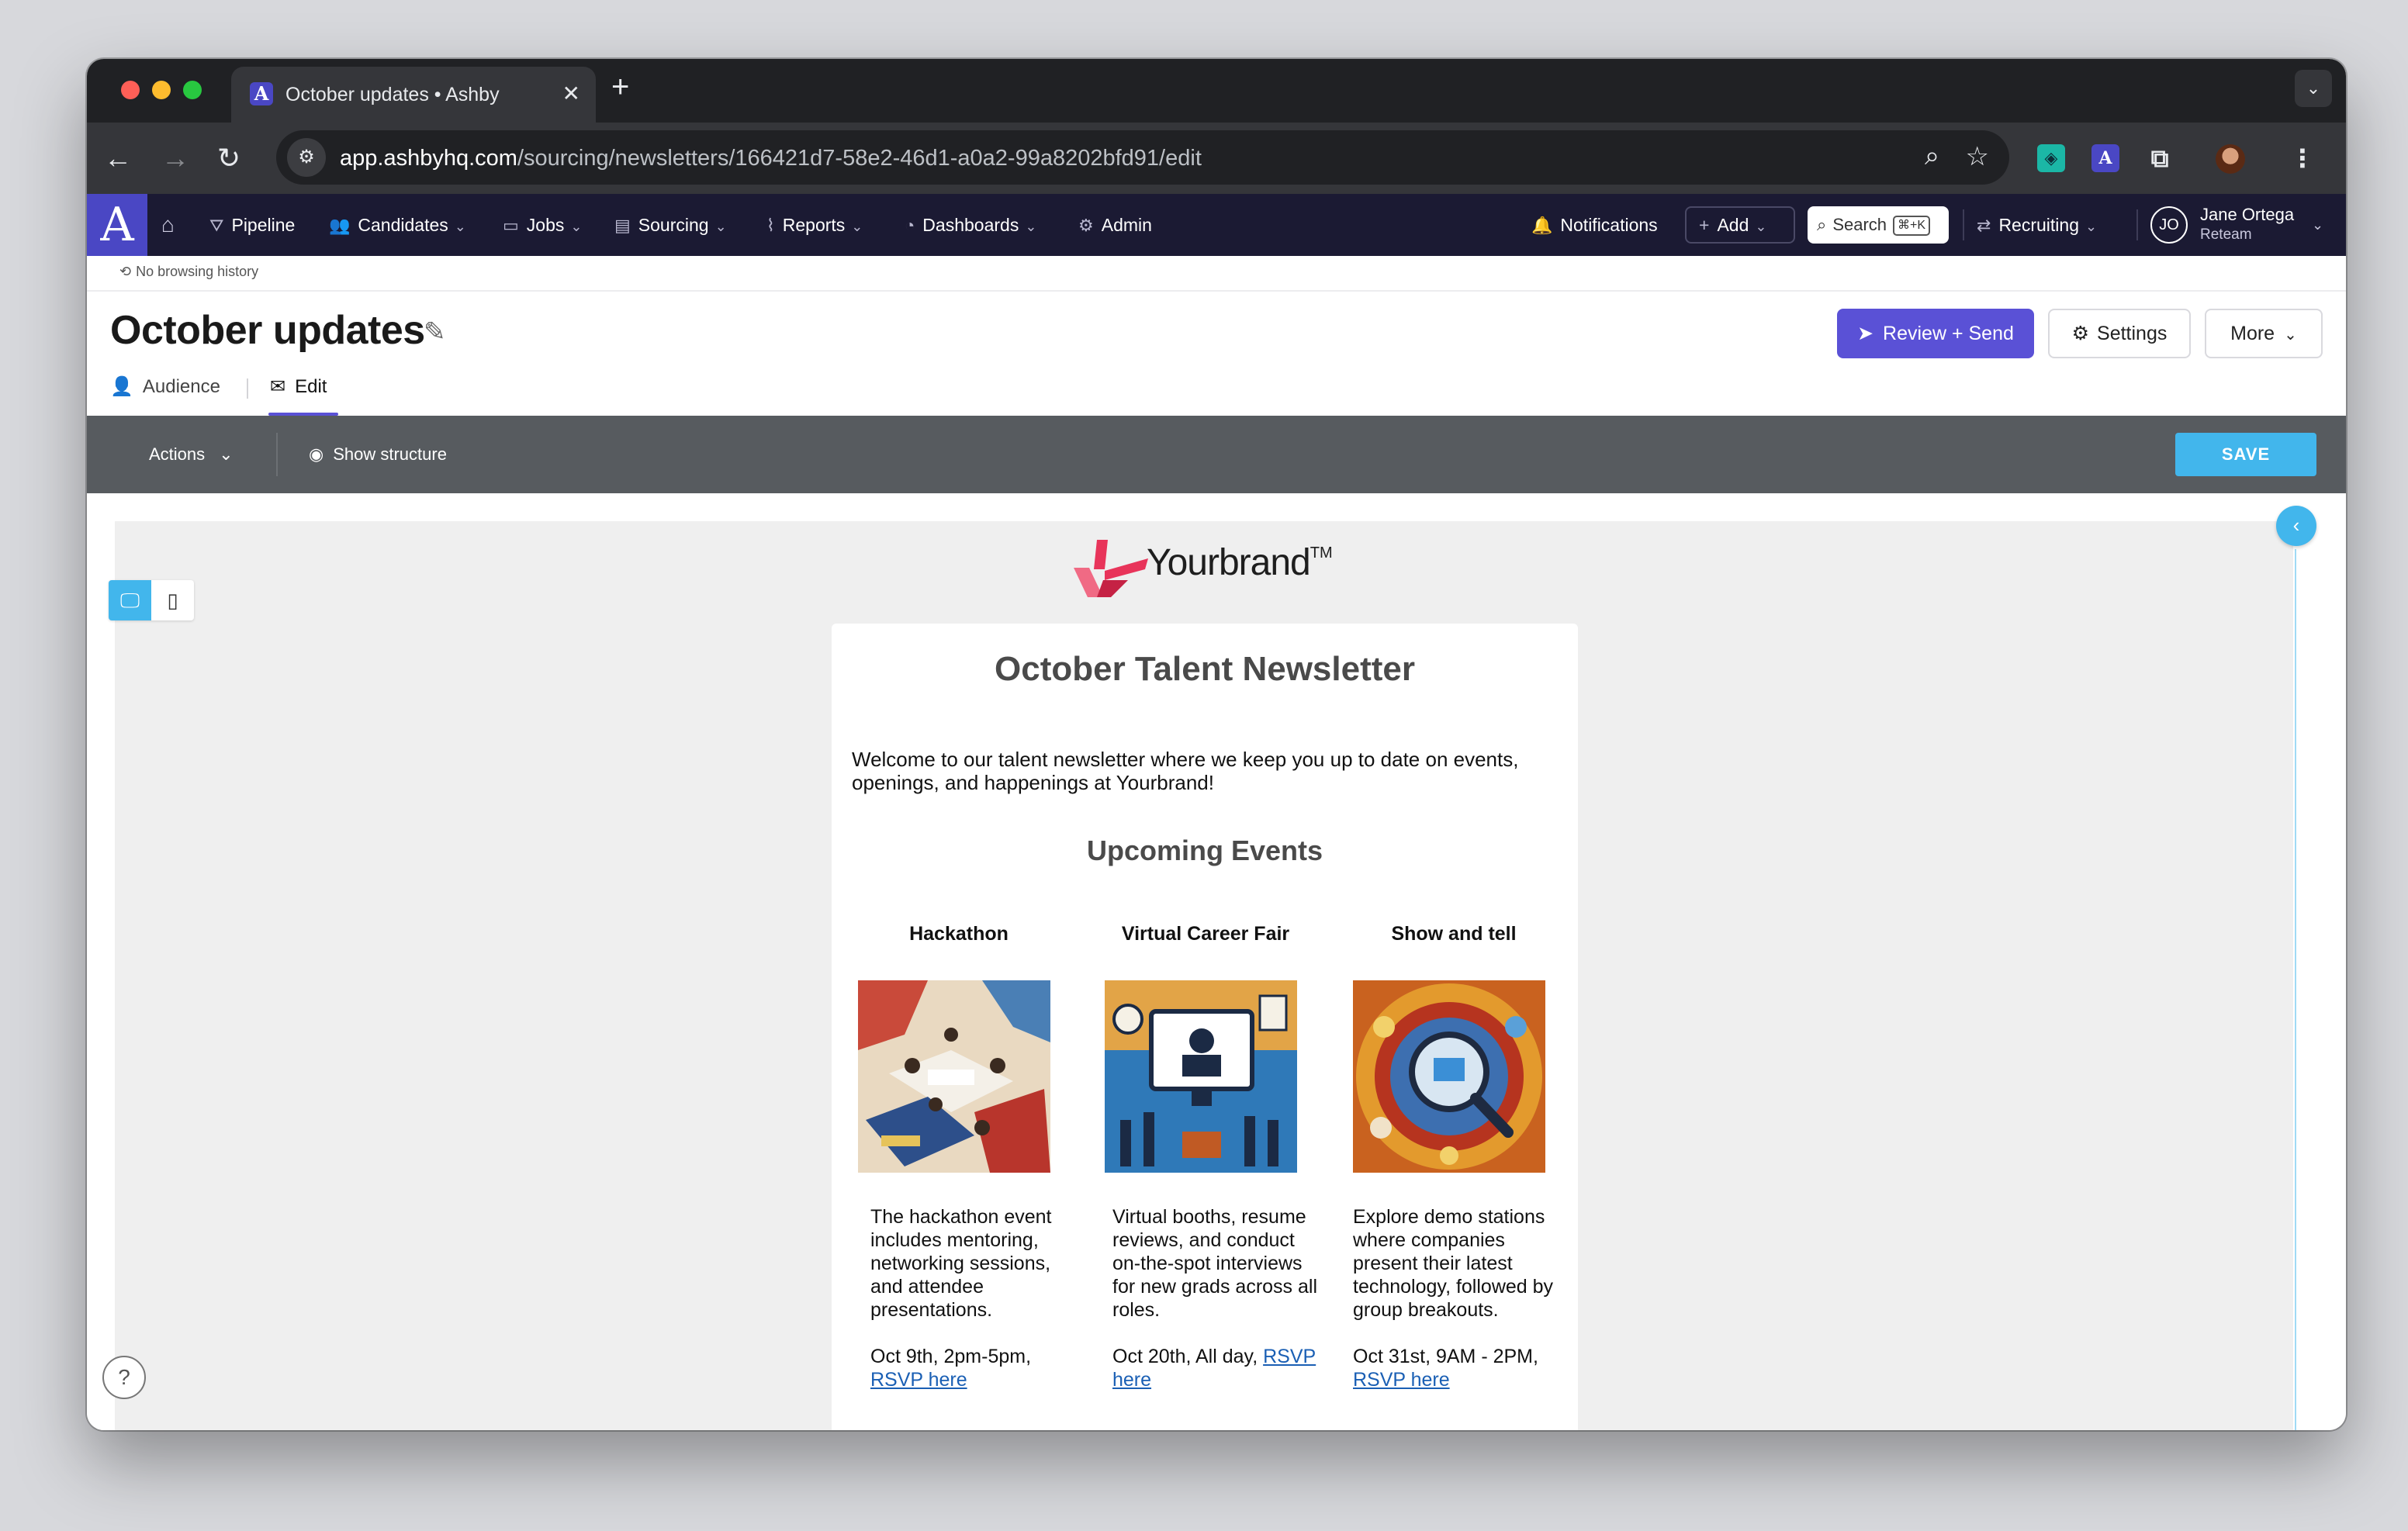  I want to click on extension-ashby-icon: A, so click(2105, 158).